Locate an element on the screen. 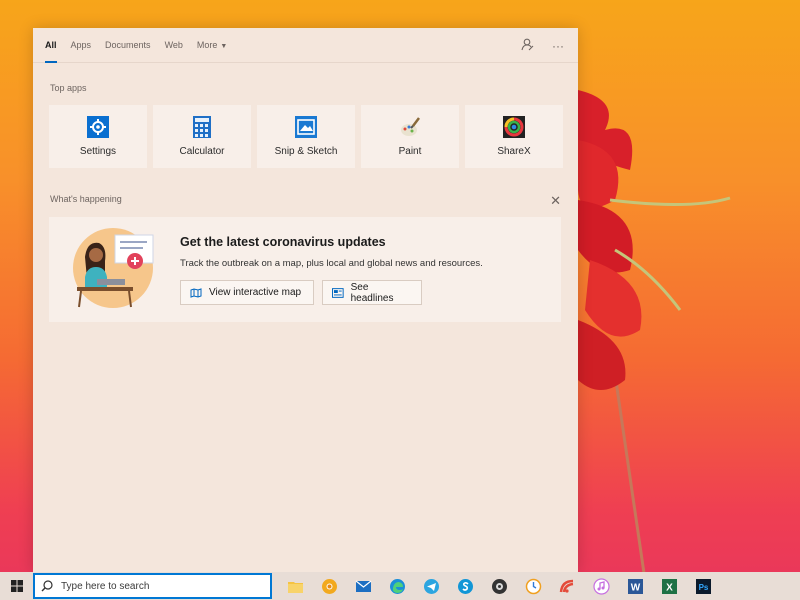 Image resolution: width=800 pixels, height=600 pixels. search-tabs: All Apps Documents Web More ▼ ··· is located at coordinates (305, 45).